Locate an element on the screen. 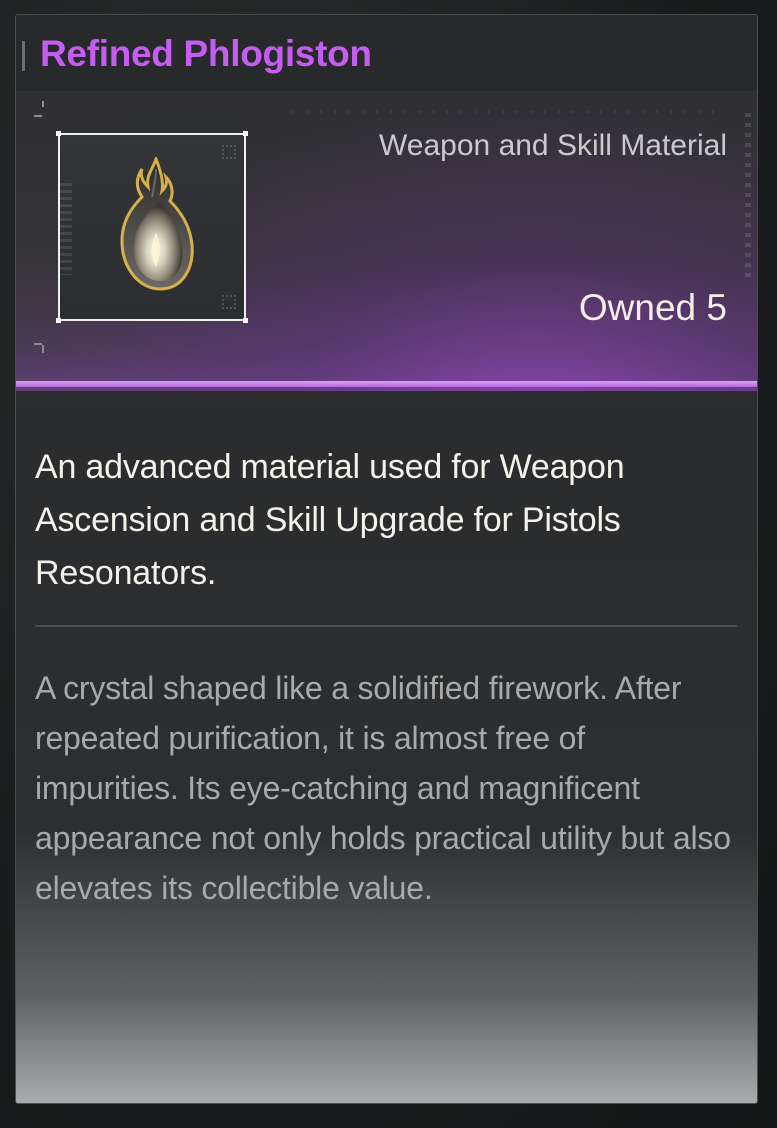 This screenshot has width=777, height=1128. item-name: Refined Phlogiston is located at coordinates (206, 53).